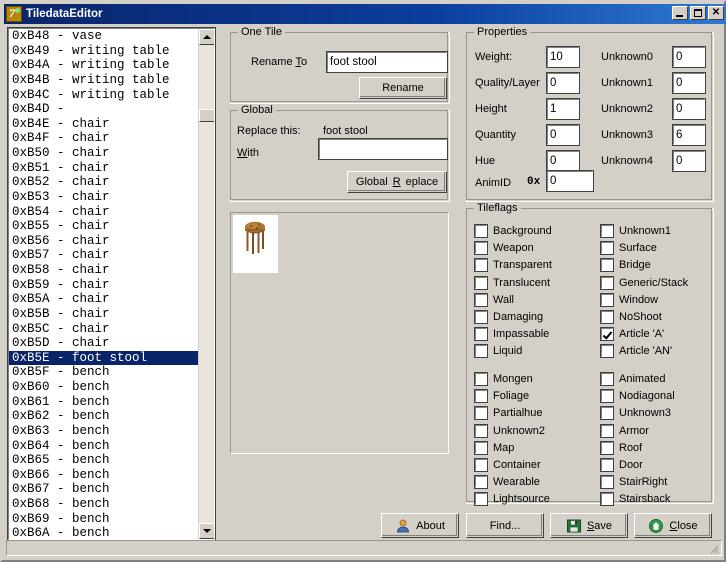  Describe the element at coordinates (689, 83) in the screenshot. I see `property-input-right-1: 0` at that location.